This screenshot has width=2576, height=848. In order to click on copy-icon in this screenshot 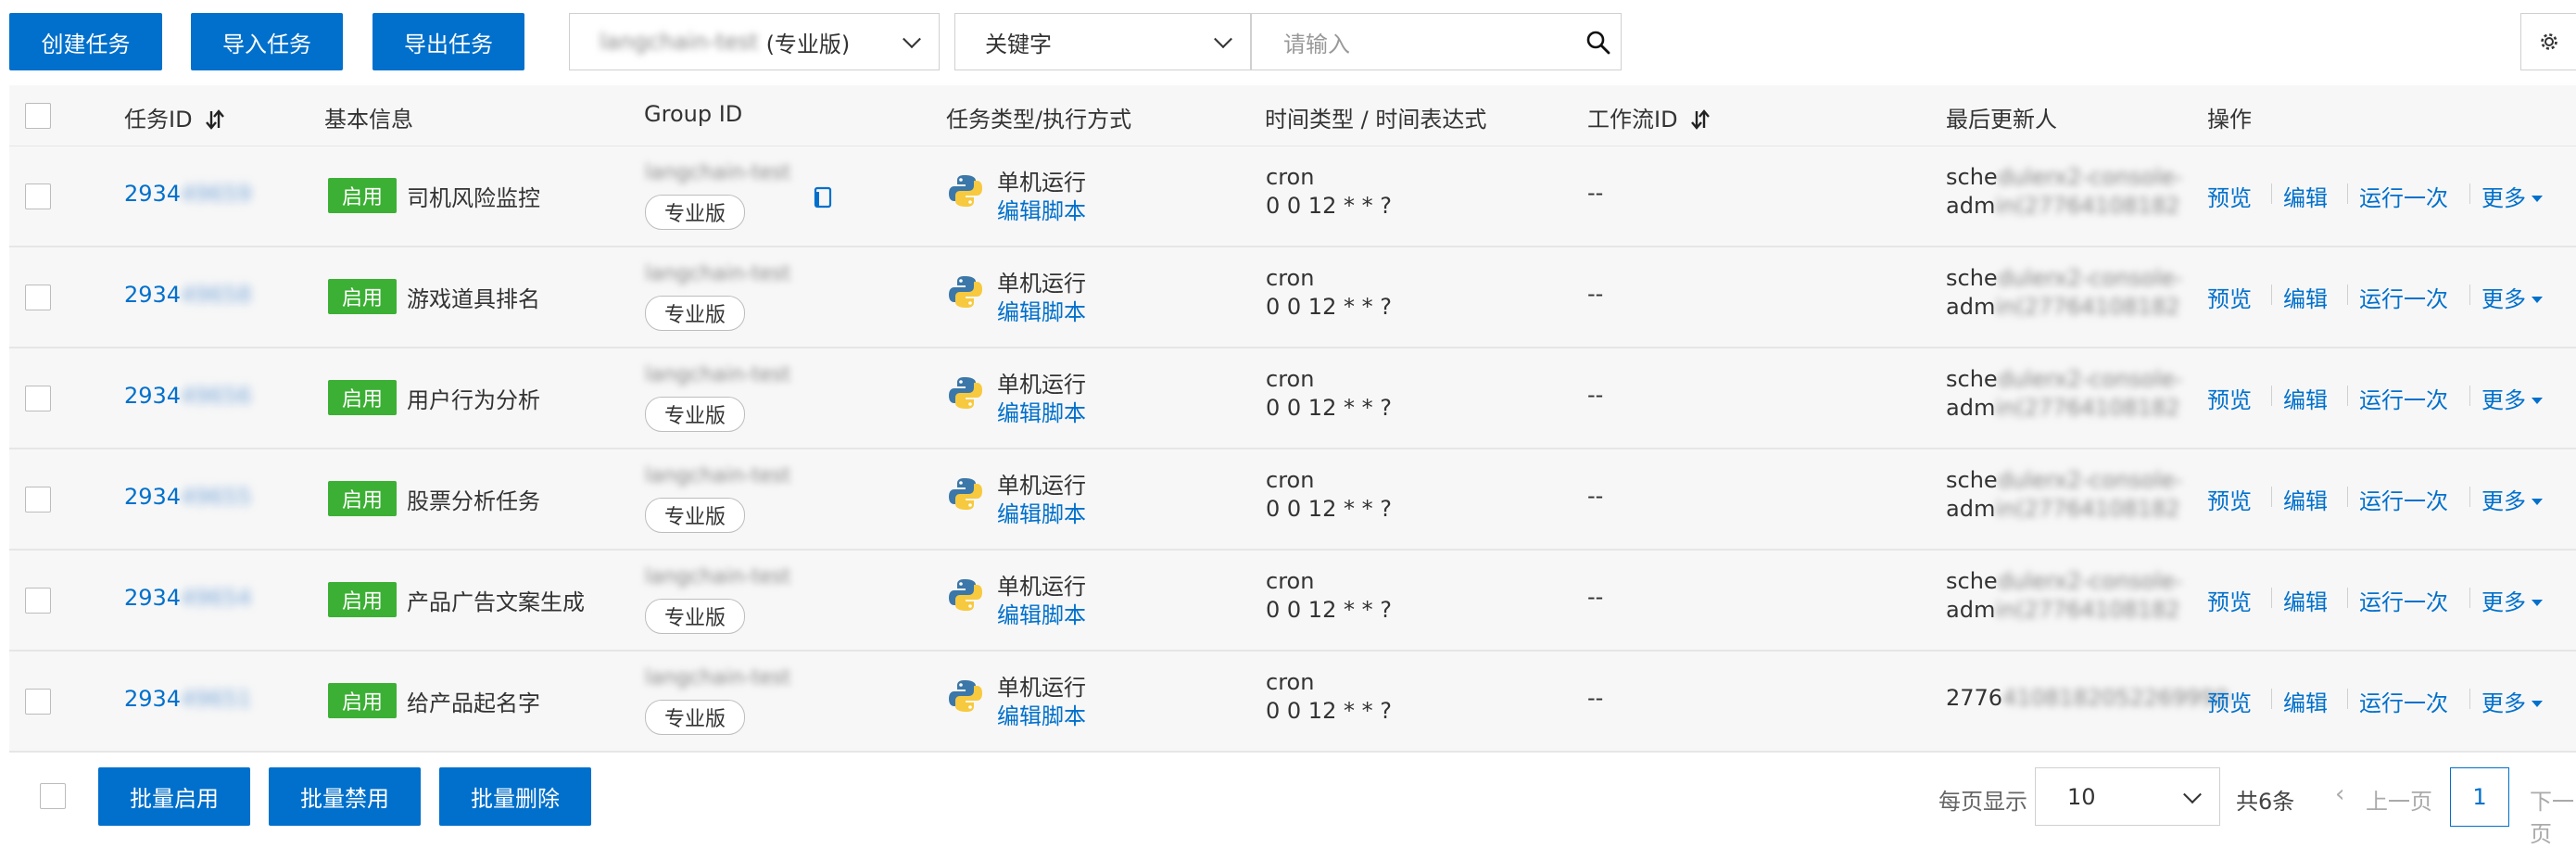, I will do `click(823, 197)`.